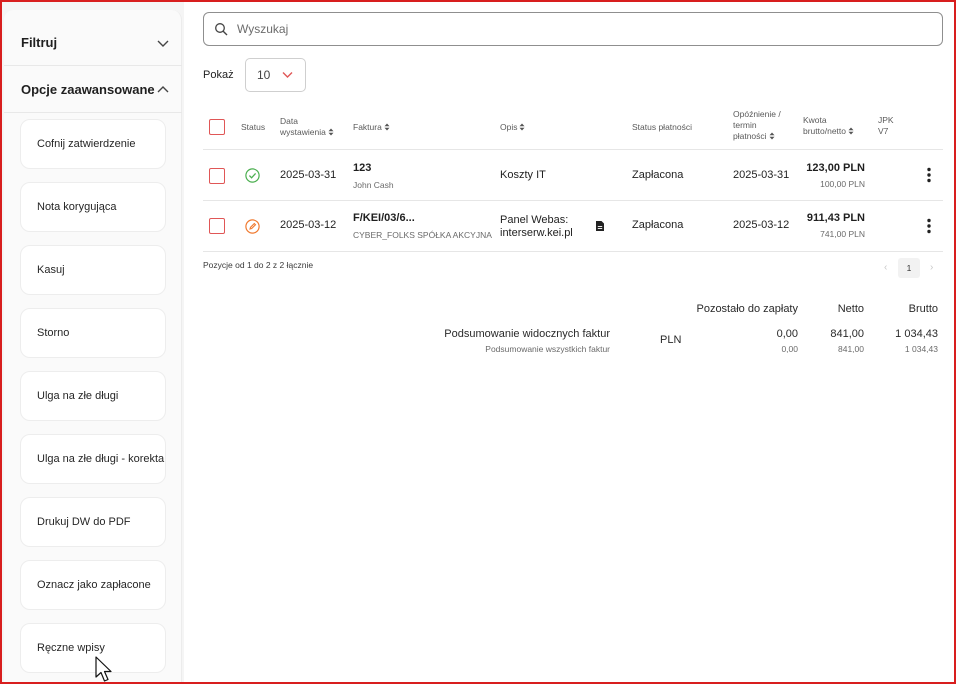 This screenshot has width=956, height=684. I want to click on invoice-number: 123, so click(362, 168).